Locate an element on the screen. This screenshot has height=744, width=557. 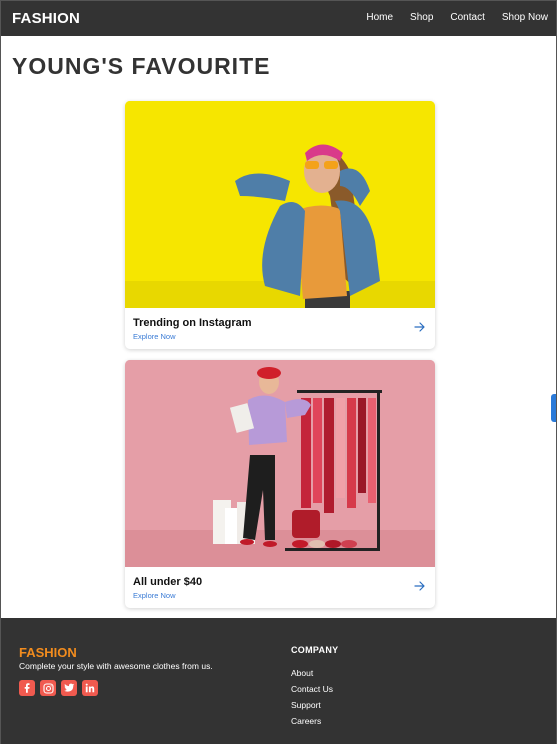
facebook-icon is located at coordinates (27, 688).